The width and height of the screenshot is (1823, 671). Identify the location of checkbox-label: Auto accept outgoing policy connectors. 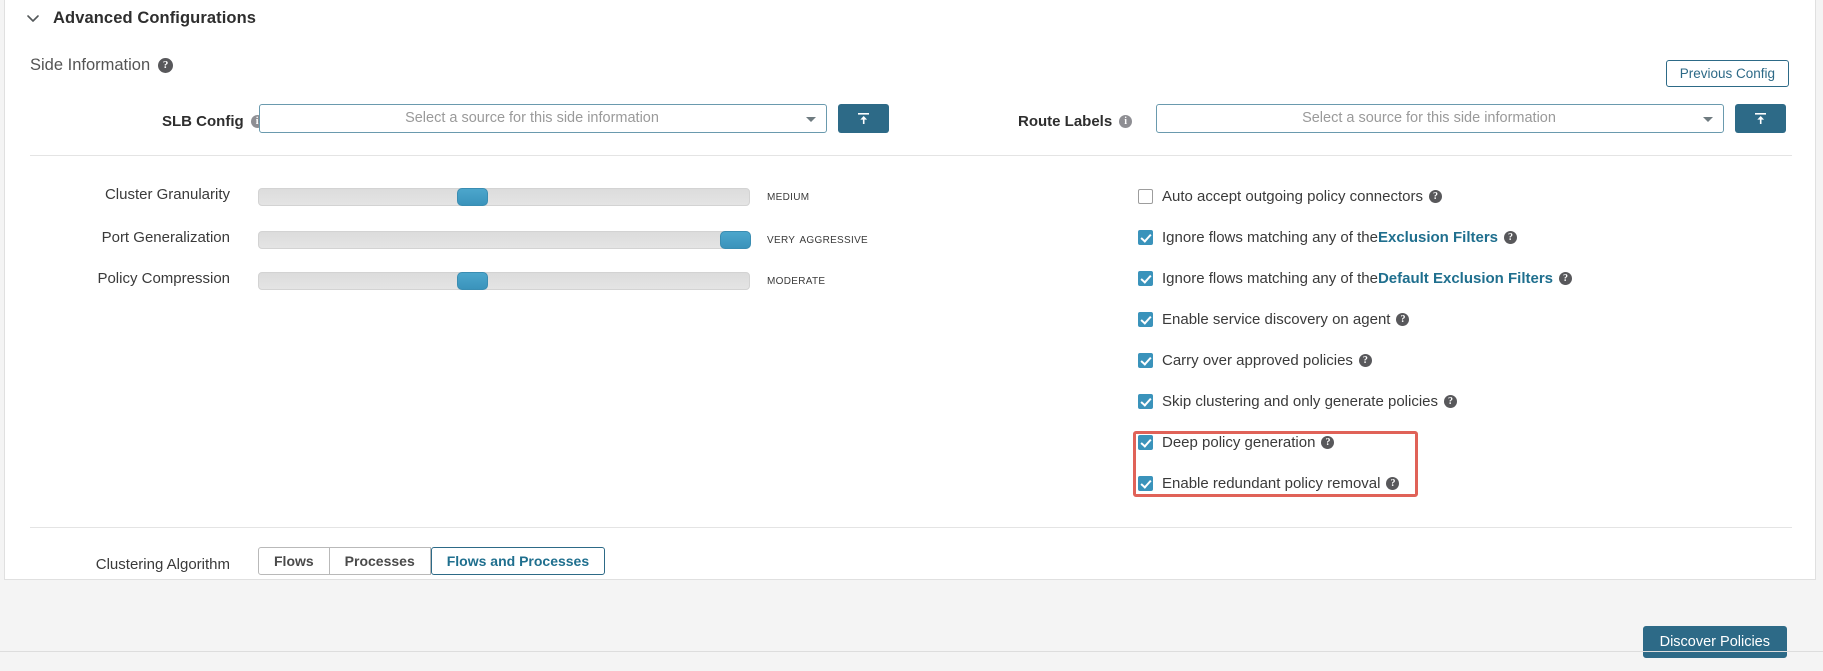
(1292, 196).